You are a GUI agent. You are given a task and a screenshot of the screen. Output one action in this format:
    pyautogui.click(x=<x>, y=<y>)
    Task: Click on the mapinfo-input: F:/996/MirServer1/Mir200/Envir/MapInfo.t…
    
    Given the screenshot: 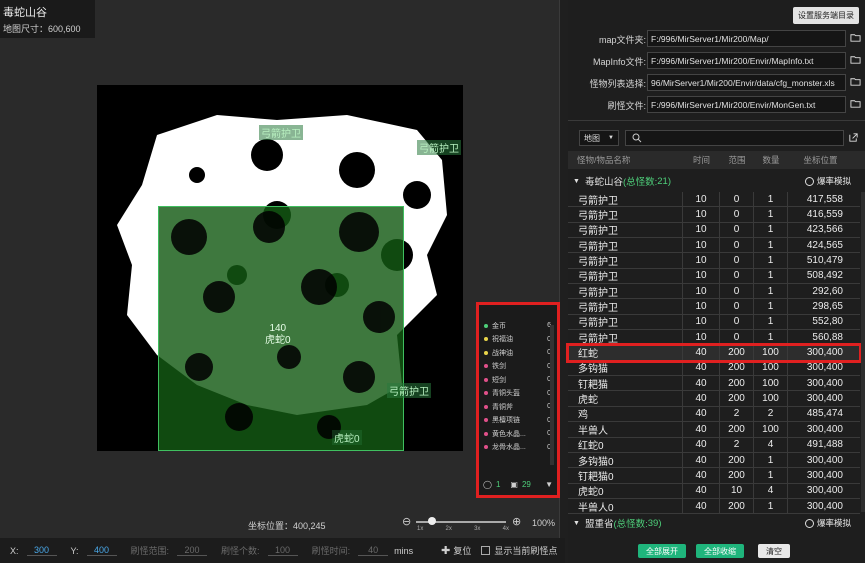 What is the action you would take?
    pyautogui.click(x=746, y=60)
    